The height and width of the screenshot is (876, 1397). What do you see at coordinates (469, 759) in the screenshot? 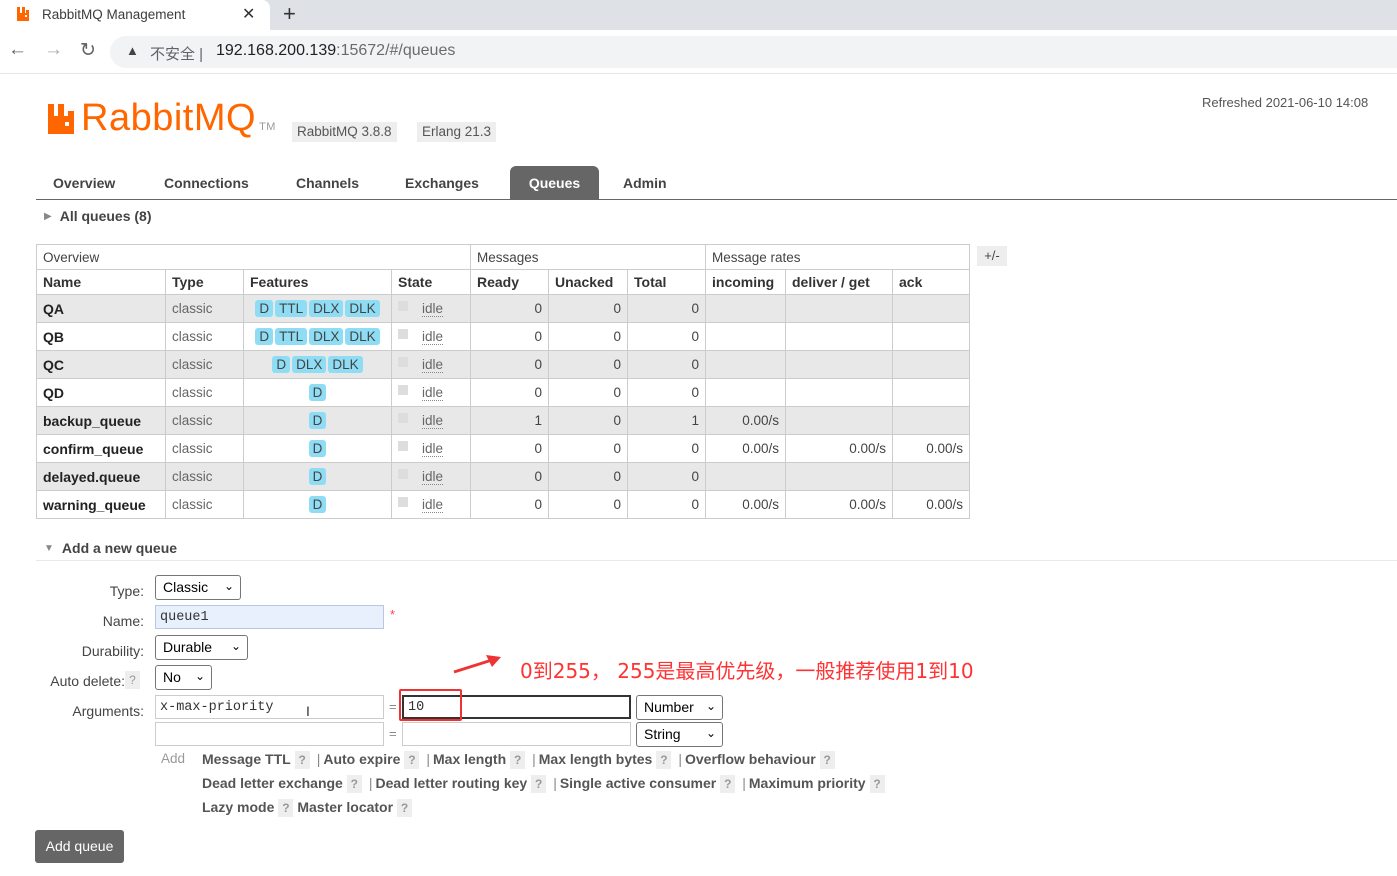
I see `argument-shortcut-link: Max length` at bounding box center [469, 759].